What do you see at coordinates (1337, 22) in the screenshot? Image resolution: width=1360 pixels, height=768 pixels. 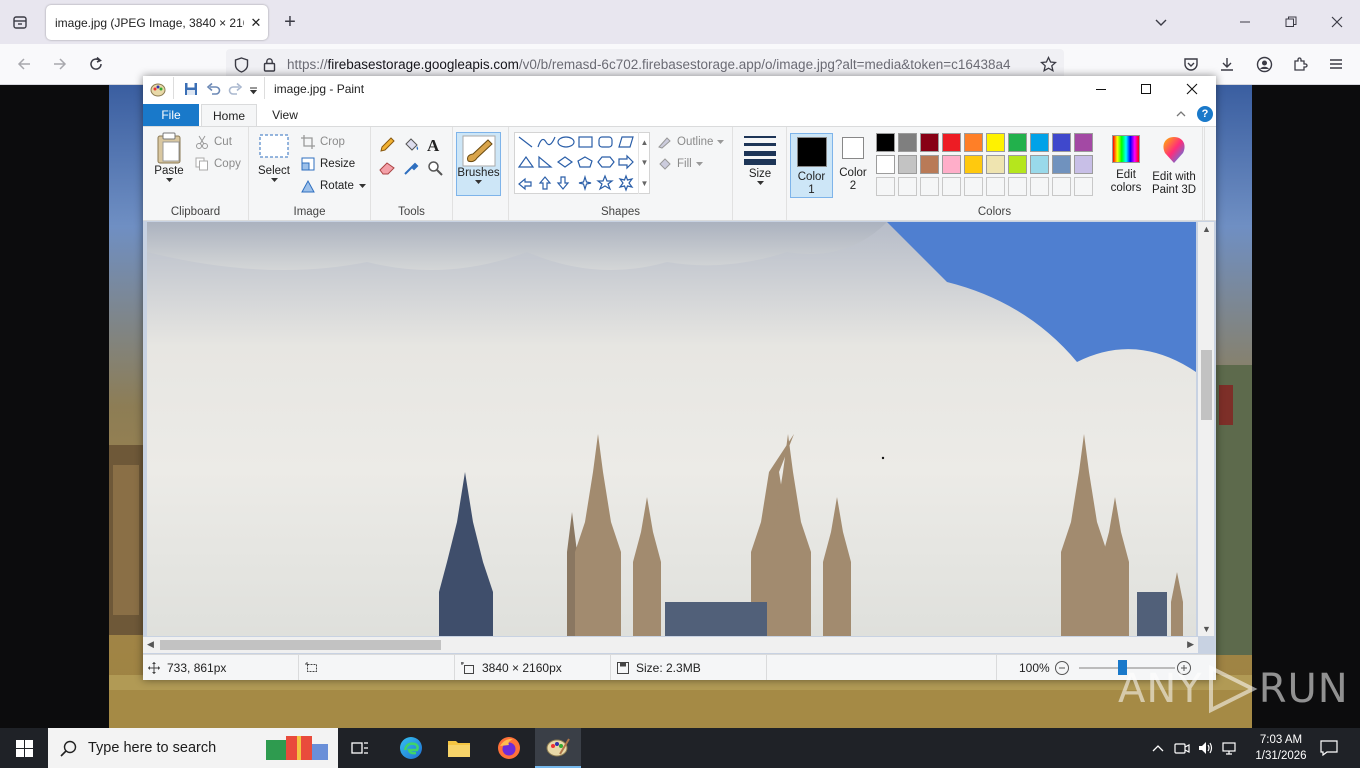 I see `close-window-icon` at bounding box center [1337, 22].